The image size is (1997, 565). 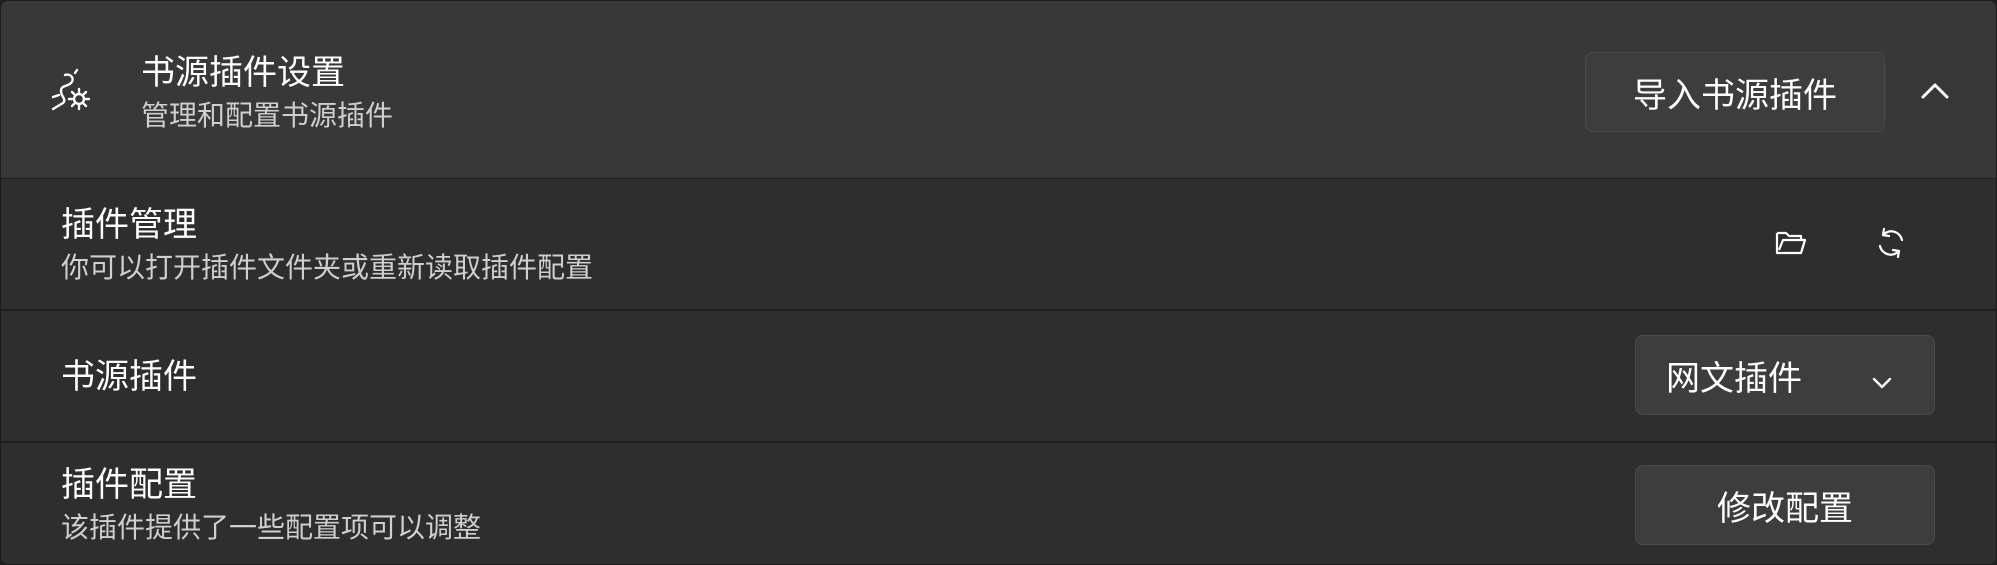 What do you see at coordinates (129, 377) in the screenshot?
I see `source-plugin-title: 书源插件` at bounding box center [129, 377].